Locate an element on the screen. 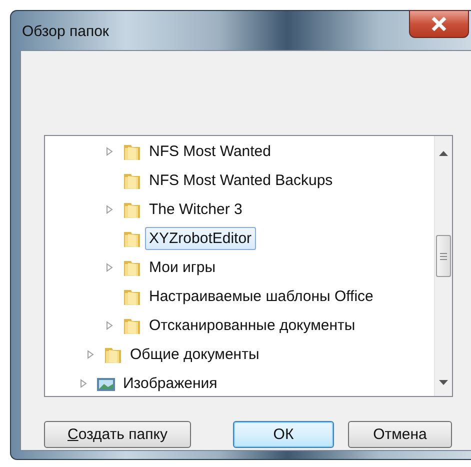 The height and width of the screenshot is (467, 471). close-icon is located at coordinates (439, 24).